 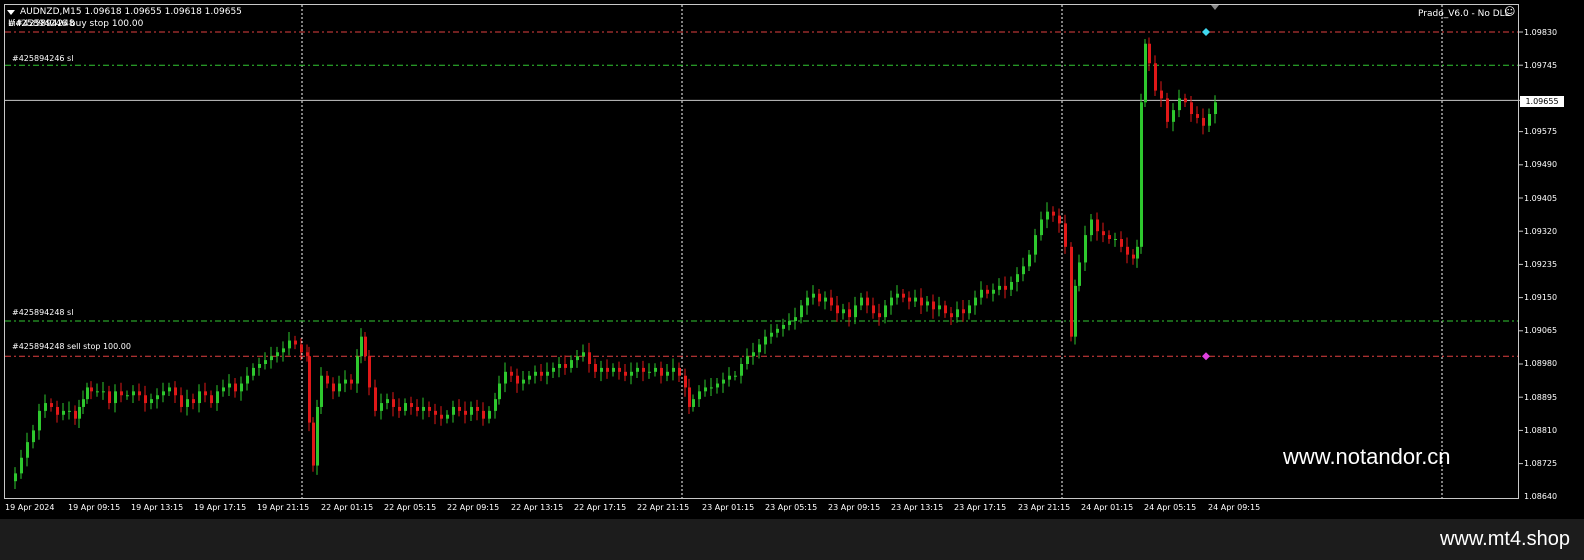 What do you see at coordinates (1541, 264) in the screenshot?
I see `price-tick: 1.09235` at bounding box center [1541, 264].